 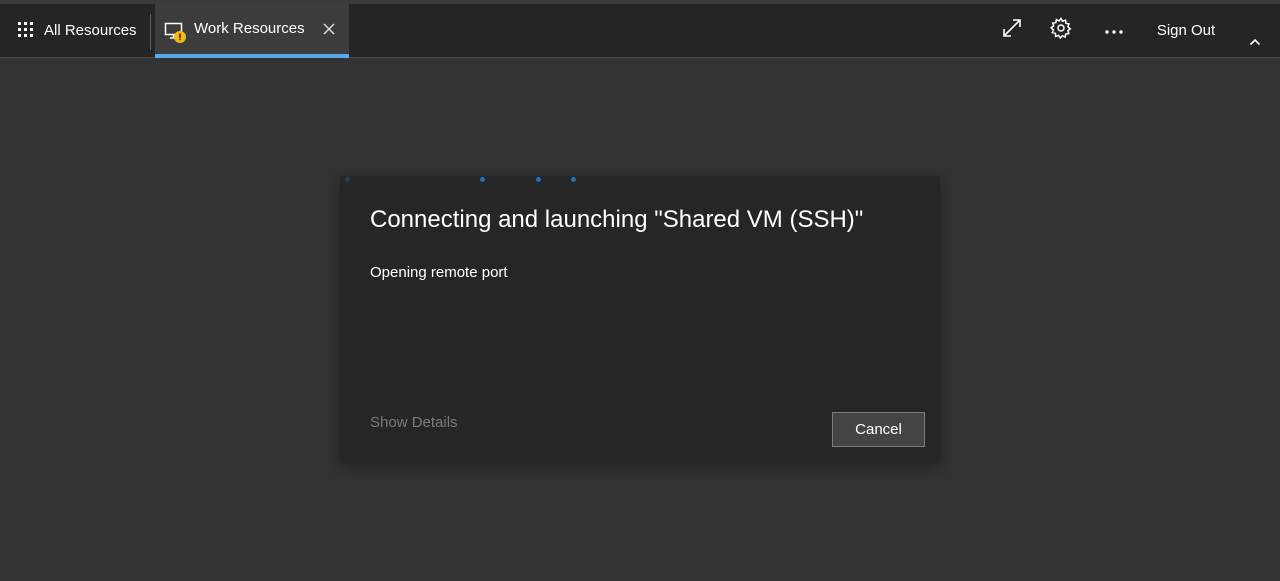 I want to click on top-bar: All Resources Work Resources Sign Out, so click(x=640, y=31).